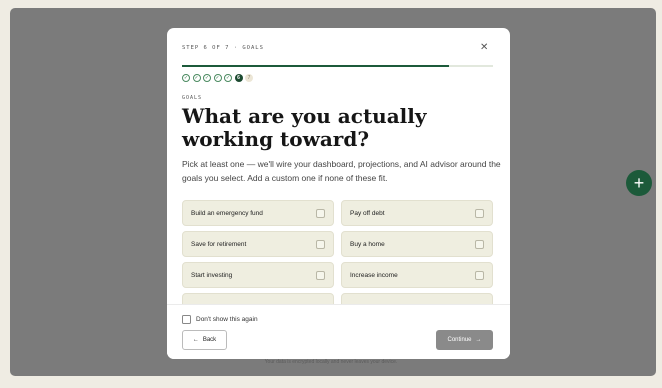 The image size is (662, 388). I want to click on modal-title: What are you actually working toward?, so click(304, 127).